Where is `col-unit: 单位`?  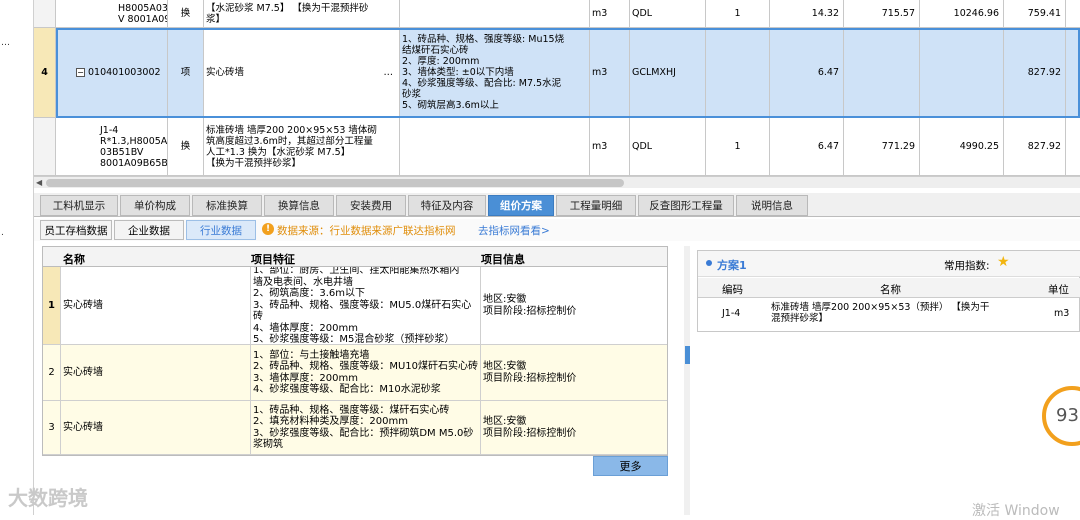 col-unit: 单位 is located at coordinates (1058, 290).